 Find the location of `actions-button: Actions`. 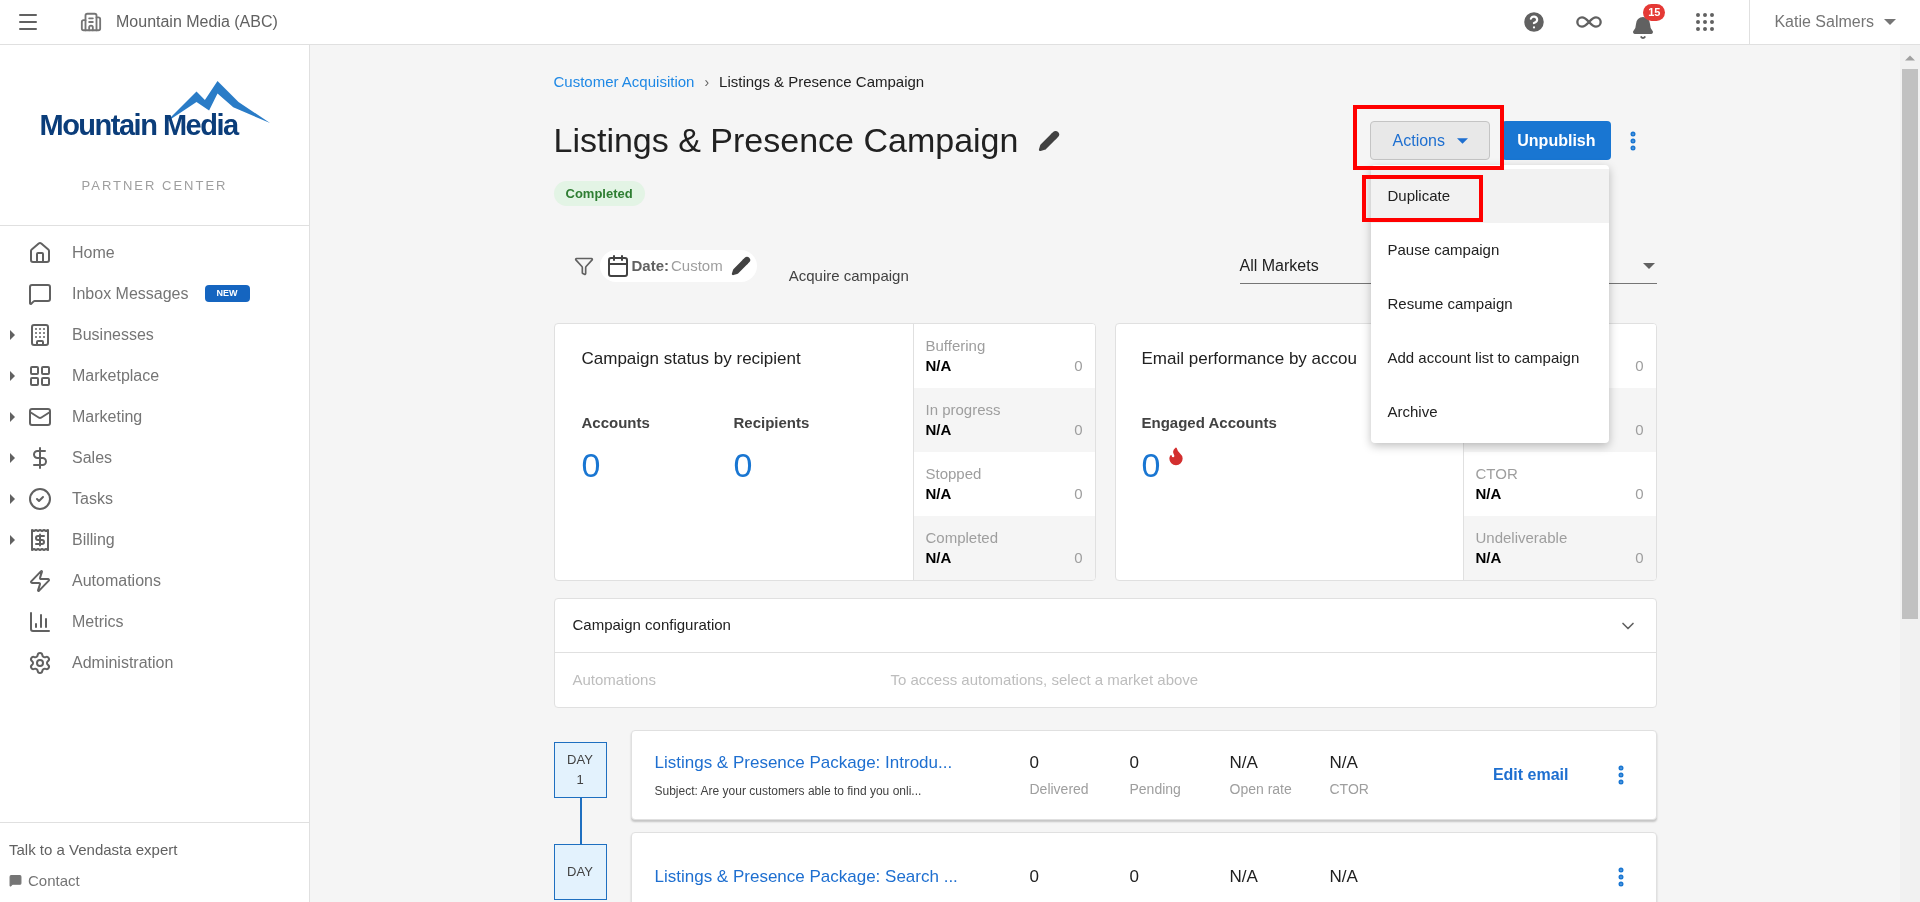

actions-button: Actions is located at coordinates (1430, 140).